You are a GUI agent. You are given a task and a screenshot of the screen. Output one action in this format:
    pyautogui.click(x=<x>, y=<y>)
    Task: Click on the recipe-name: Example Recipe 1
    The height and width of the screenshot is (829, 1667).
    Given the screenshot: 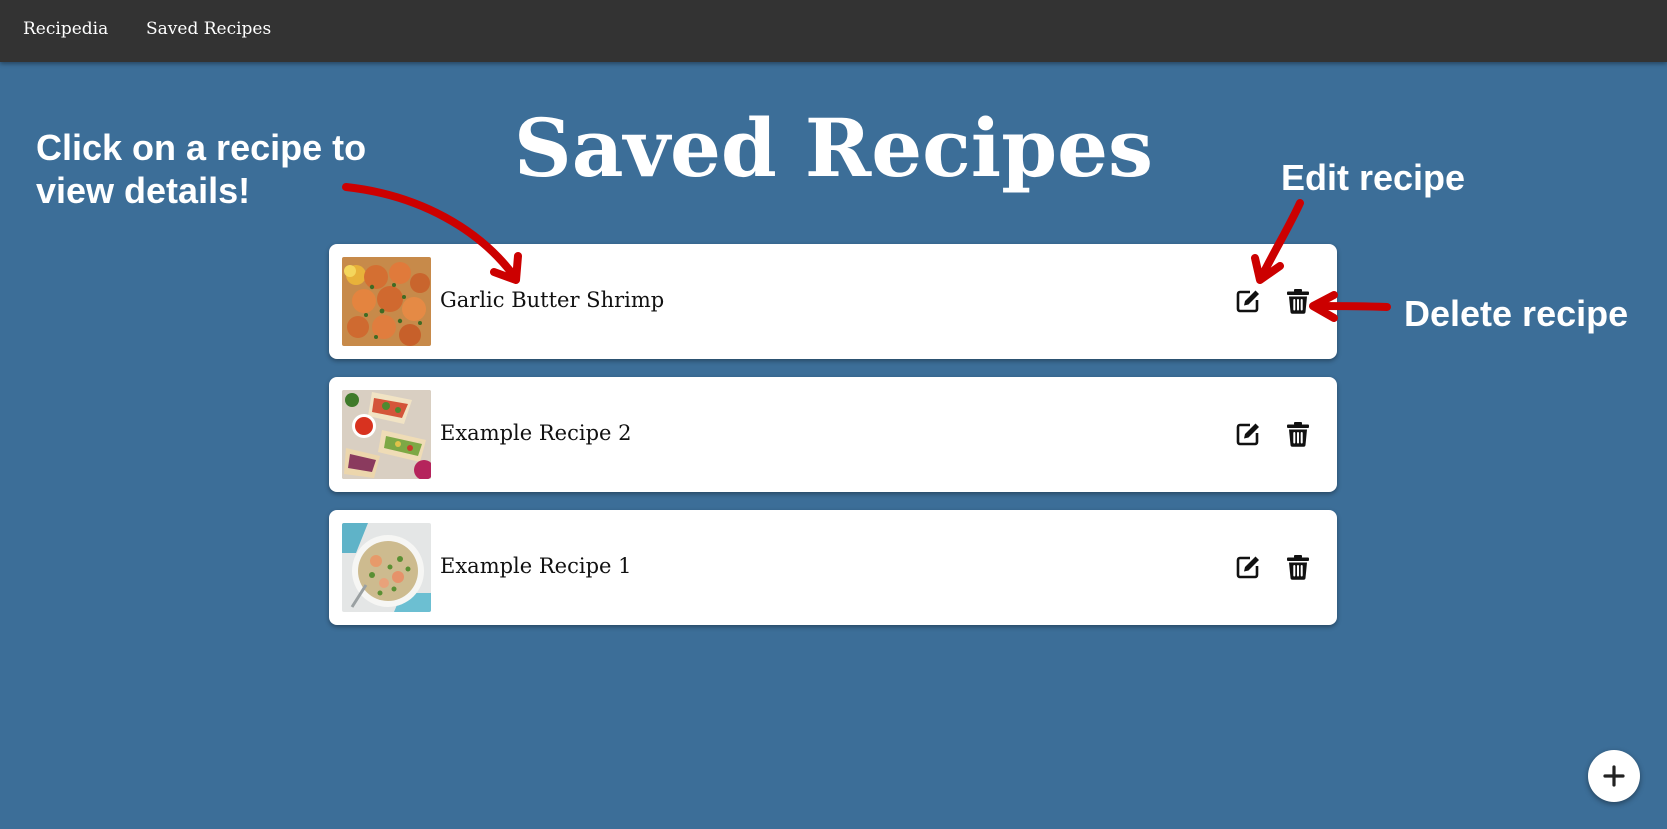 What is the action you would take?
    pyautogui.click(x=536, y=566)
    